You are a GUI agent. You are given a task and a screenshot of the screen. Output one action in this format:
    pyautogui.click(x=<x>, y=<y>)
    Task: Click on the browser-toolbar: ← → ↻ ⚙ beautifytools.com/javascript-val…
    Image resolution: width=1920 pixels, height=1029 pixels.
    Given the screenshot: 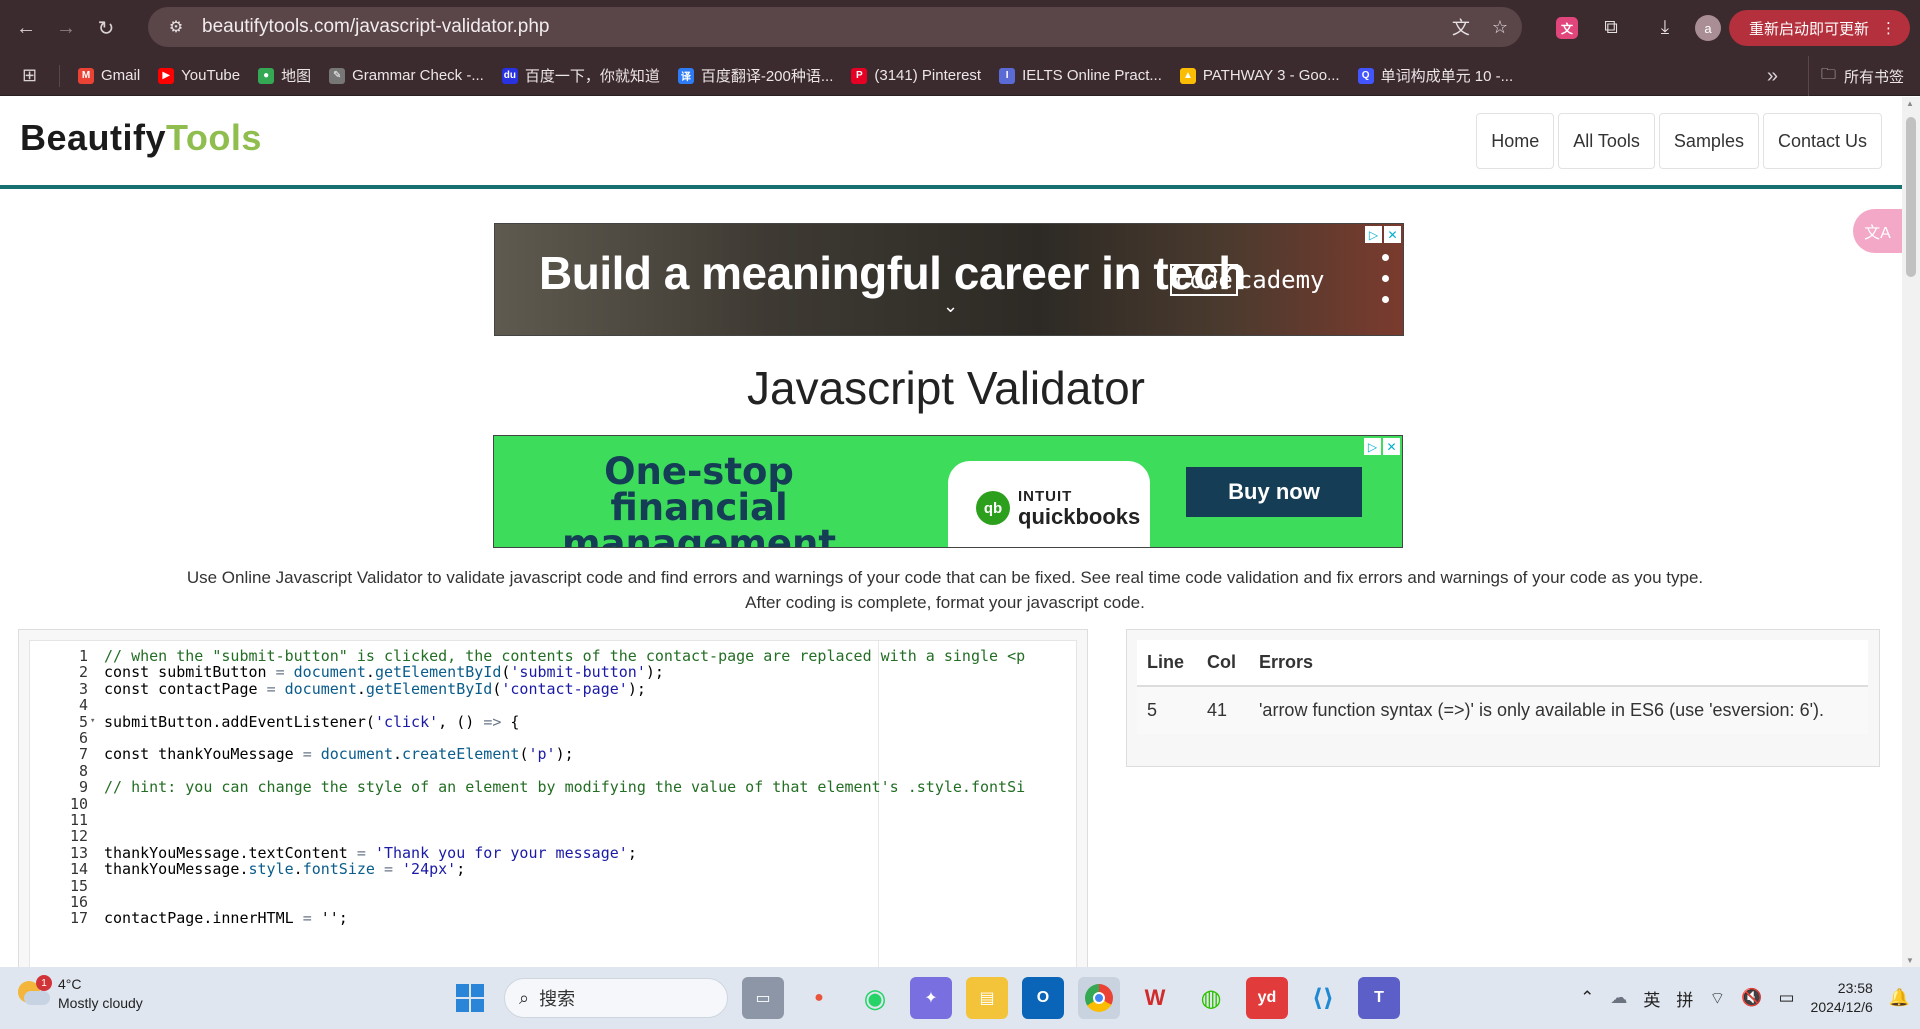 What is the action you would take?
    pyautogui.click(x=960, y=28)
    